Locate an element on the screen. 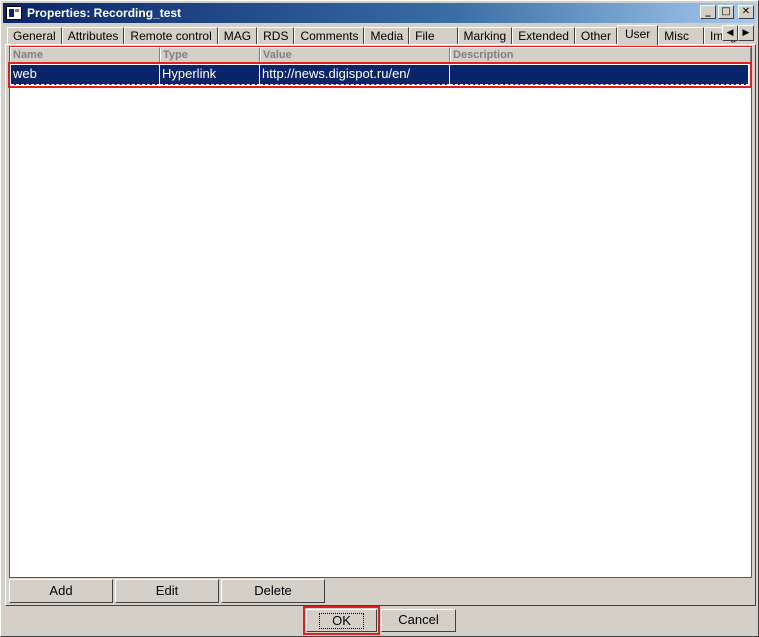 This screenshot has width=759, height=637. tab-other: Other is located at coordinates (595, 36).